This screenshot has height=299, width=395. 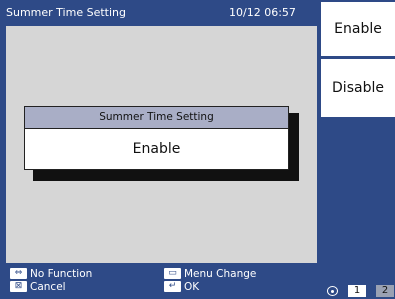 I want to click on dialog-value: Enable, so click(x=156, y=149).